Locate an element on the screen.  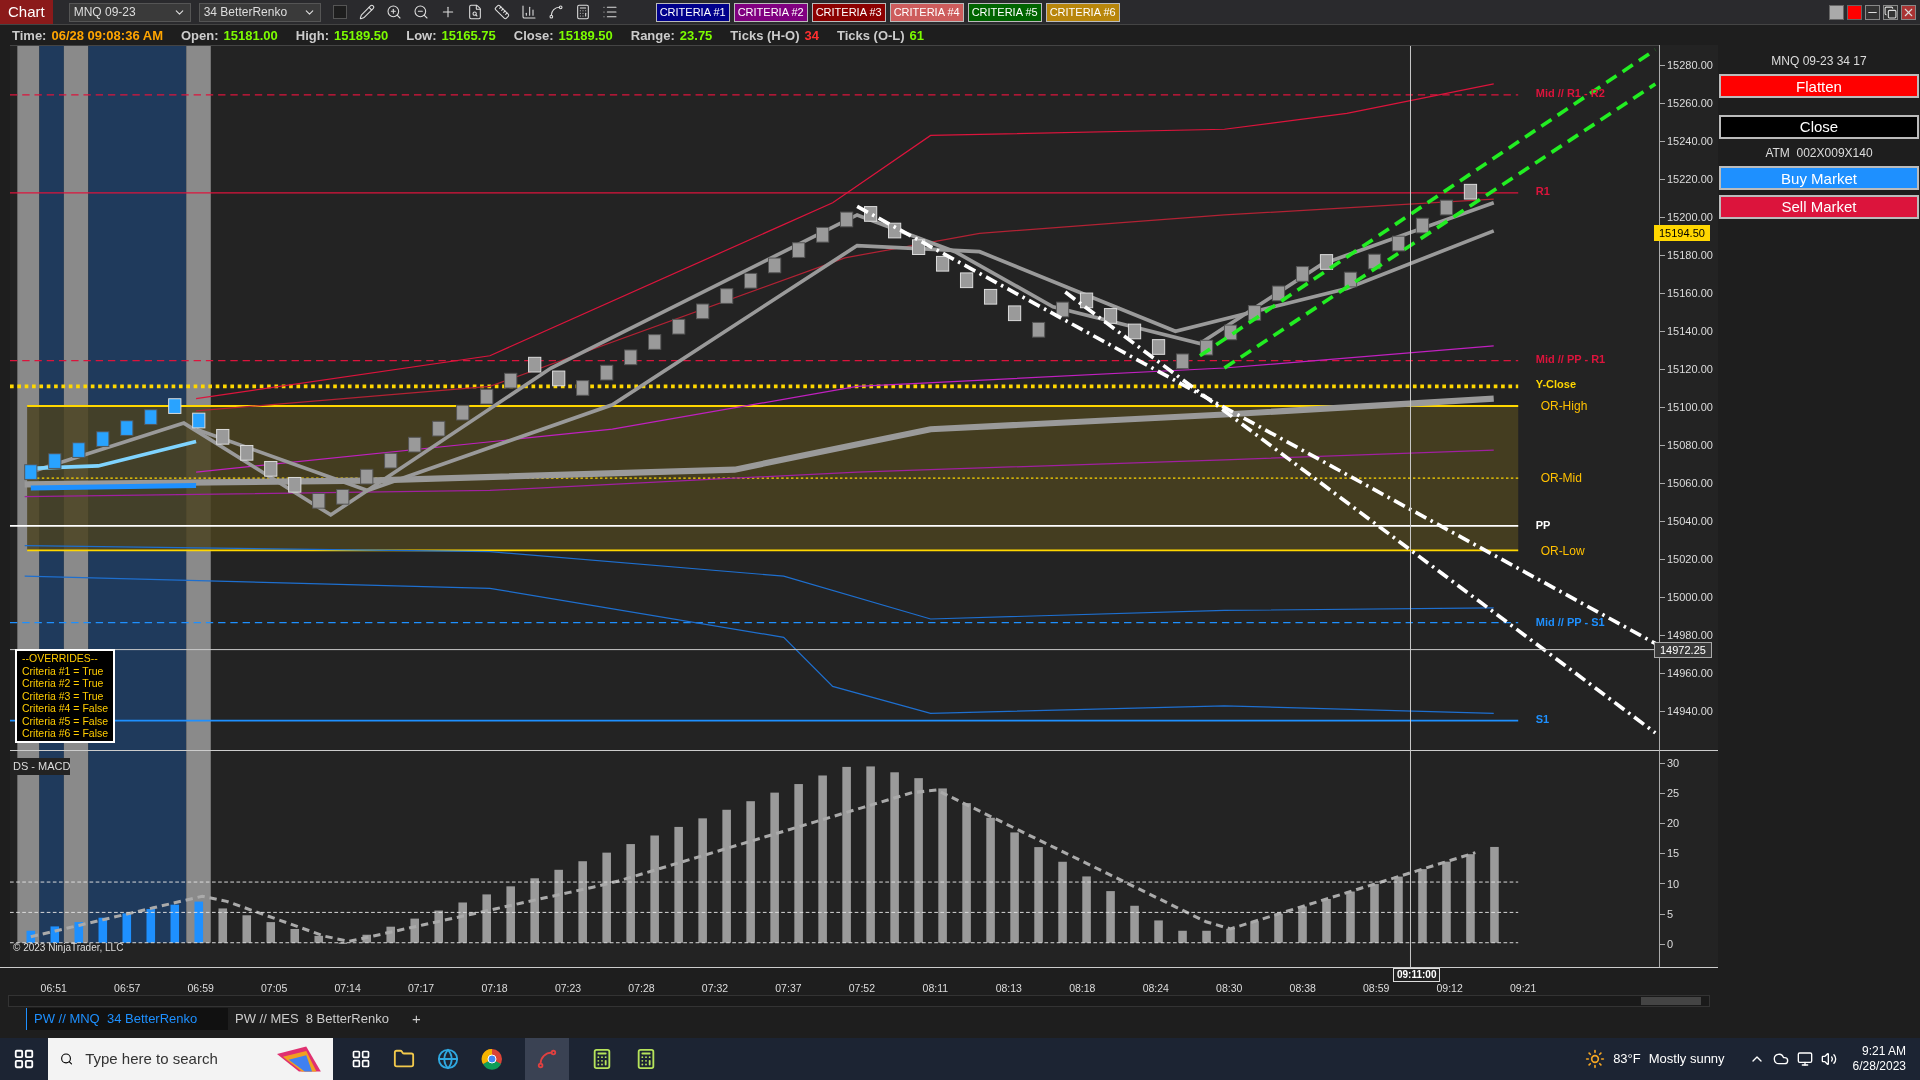
window-title: Chart is located at coordinates (26, 12).